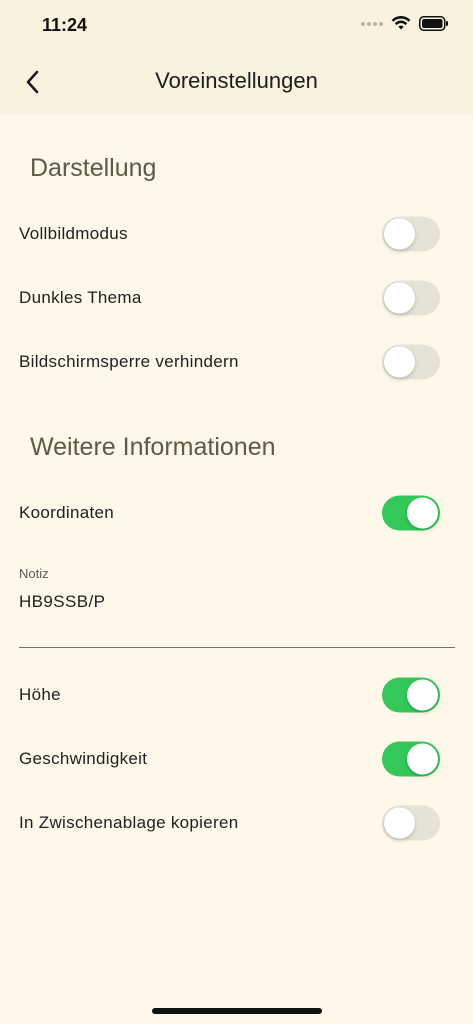 The width and height of the screenshot is (473, 1024). Describe the element at coordinates (236, 234) in the screenshot. I see `setting-row-fullscreen: Vollbildmodus` at that location.